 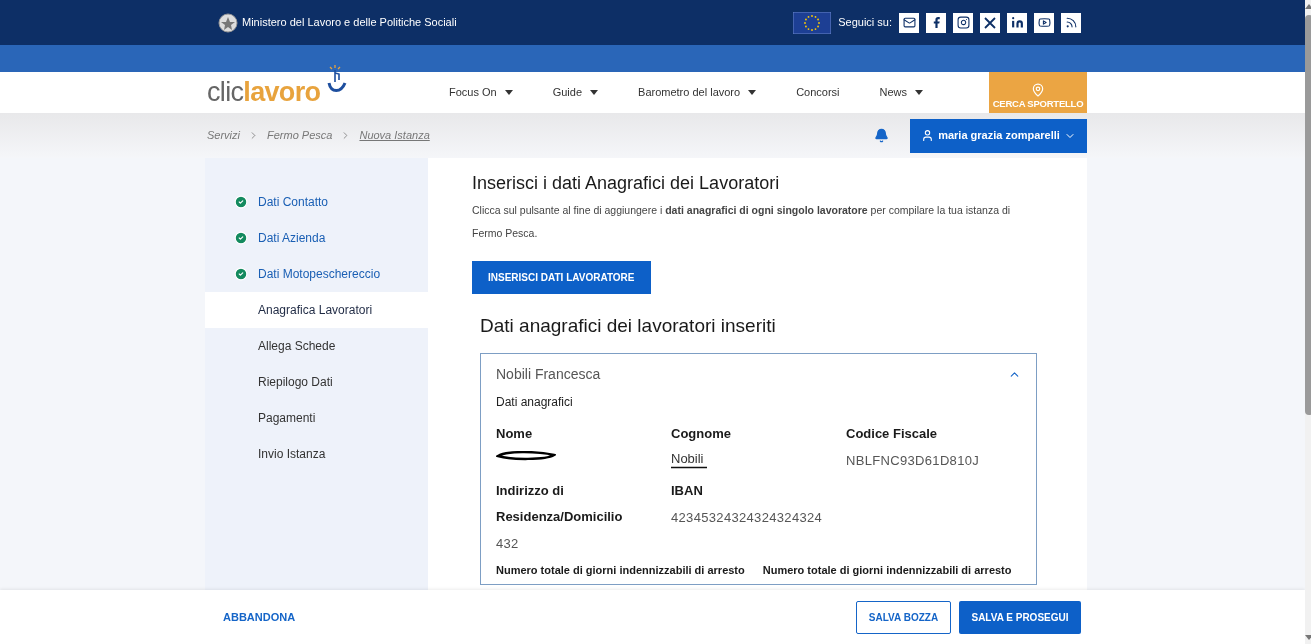 I want to click on rss-icon, so click(x=1071, y=22).